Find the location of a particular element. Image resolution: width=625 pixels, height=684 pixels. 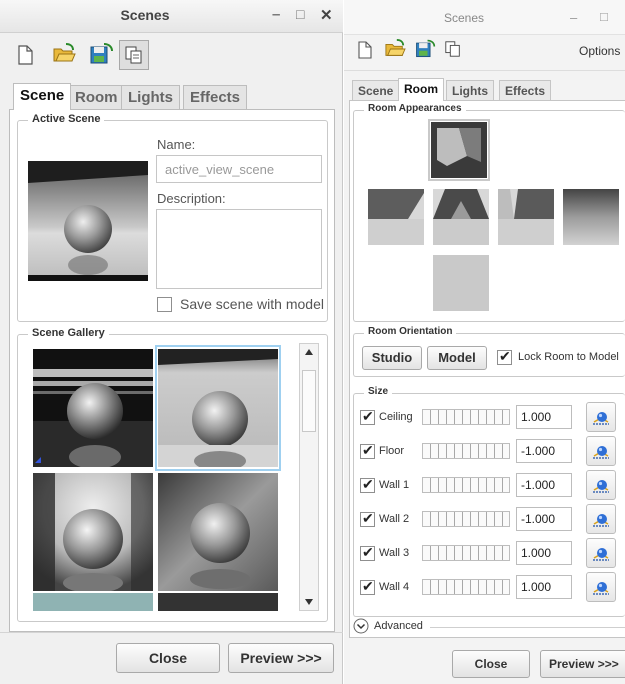

active-scene-thumbnail is located at coordinates (88, 221).